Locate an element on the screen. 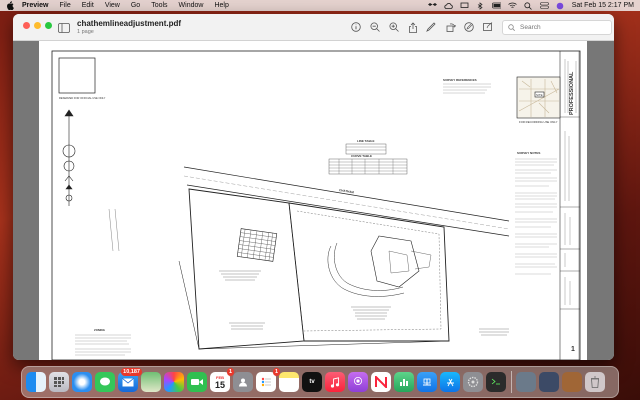  menu-go: Go is located at coordinates (135, 5).